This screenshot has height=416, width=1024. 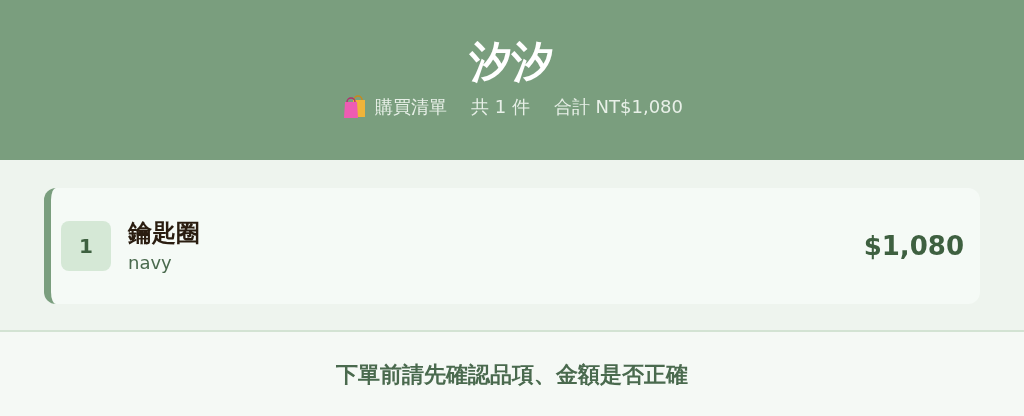 I want to click on list-label: 購買清單, so click(x=410, y=106).